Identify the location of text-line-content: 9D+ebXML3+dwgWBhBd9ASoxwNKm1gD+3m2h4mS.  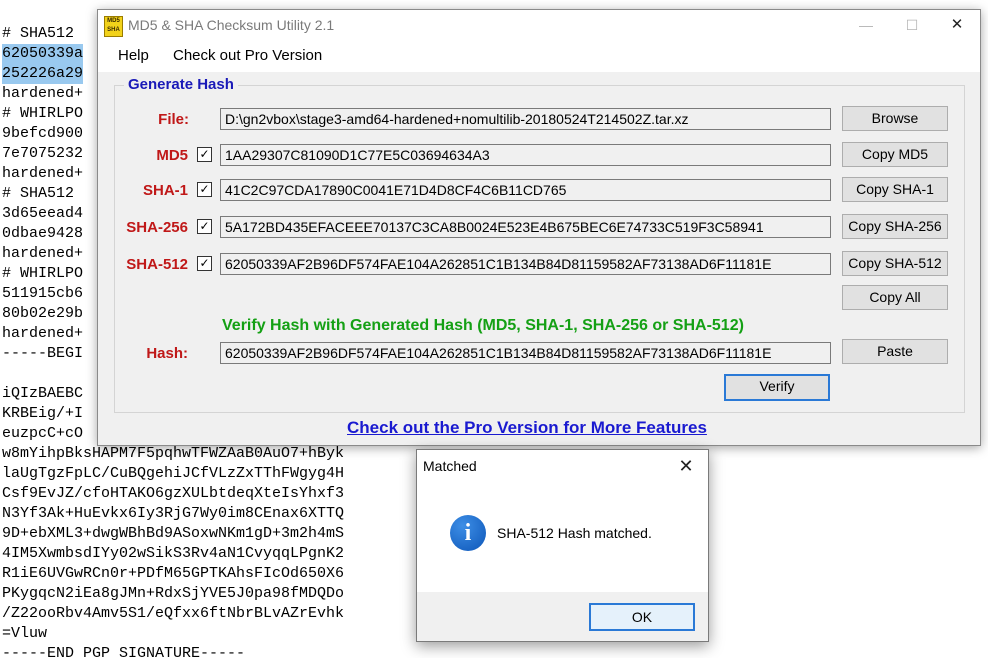
(173, 533).